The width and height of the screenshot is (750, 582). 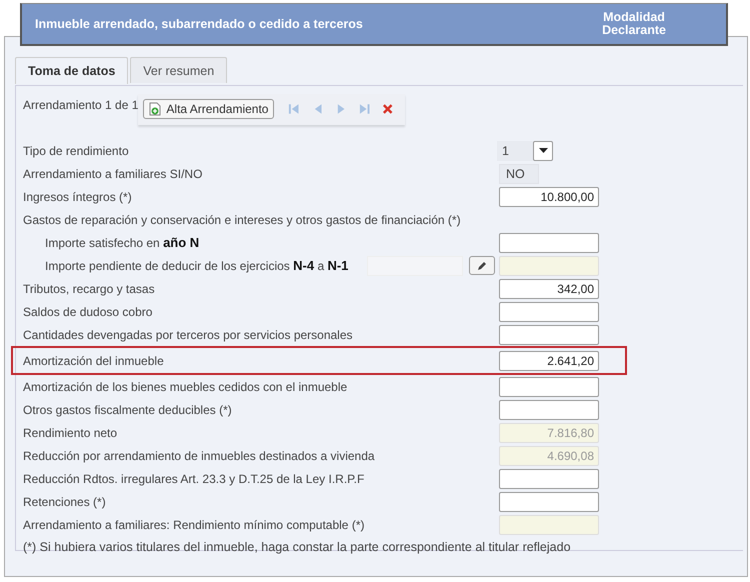 What do you see at coordinates (155, 109) in the screenshot?
I see `add-document-icon` at bounding box center [155, 109].